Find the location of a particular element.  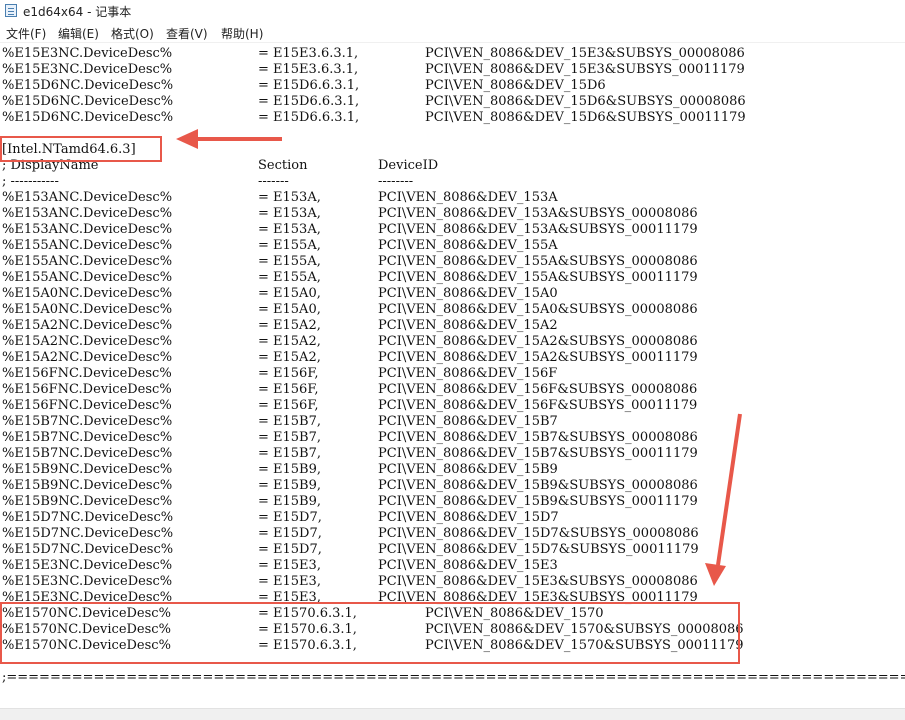

line-col-deviceid: PCI\VEN_8086&DEV_15A0&SUBSYS_00008086 is located at coordinates (538, 309).